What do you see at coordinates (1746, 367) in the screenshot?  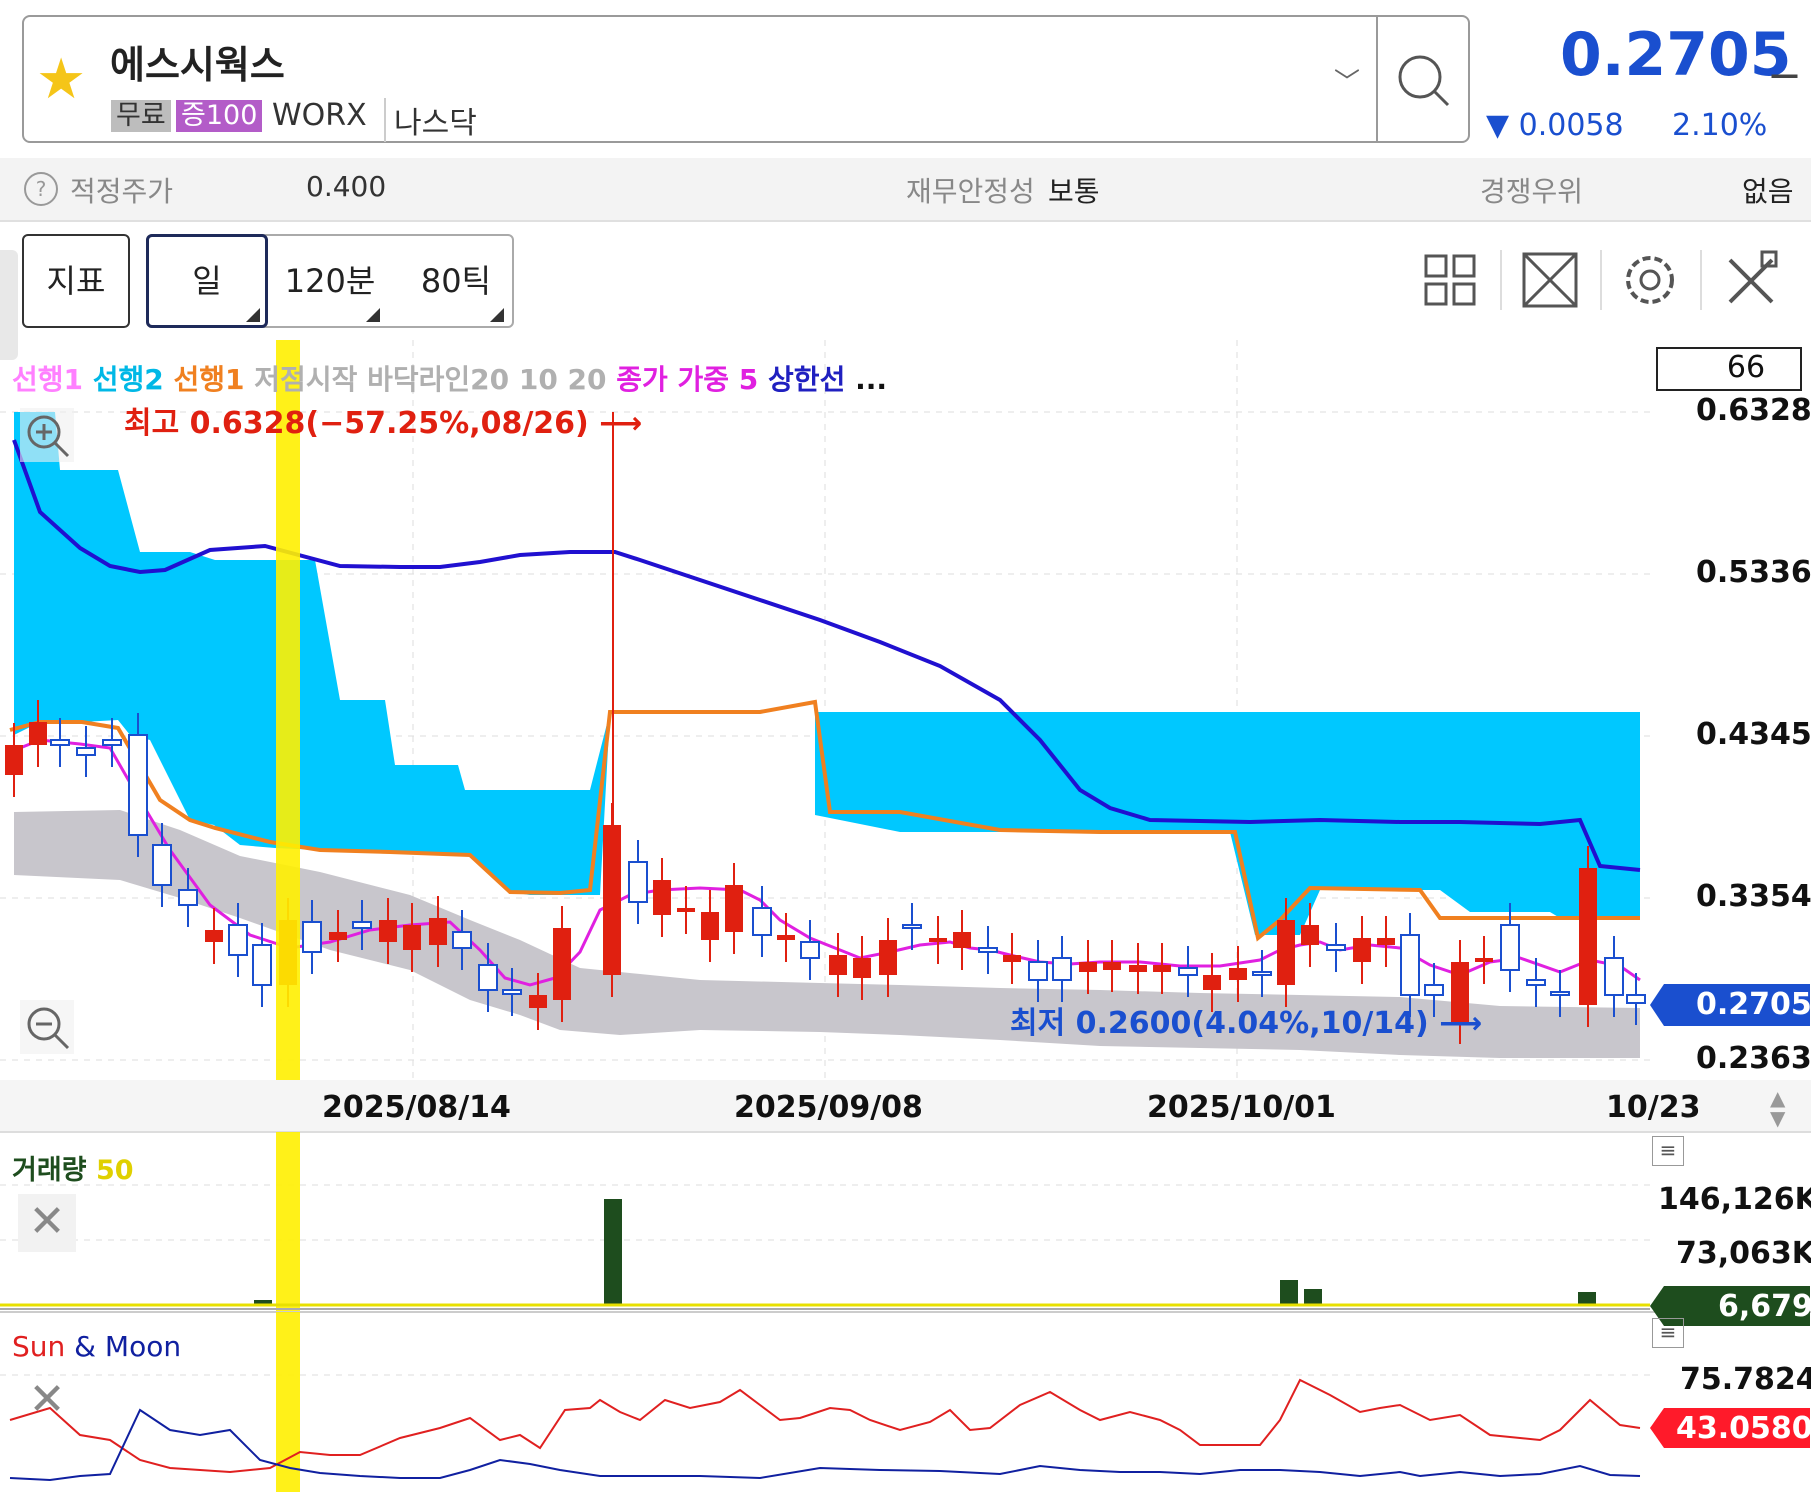 I see `period-count: 66` at bounding box center [1746, 367].